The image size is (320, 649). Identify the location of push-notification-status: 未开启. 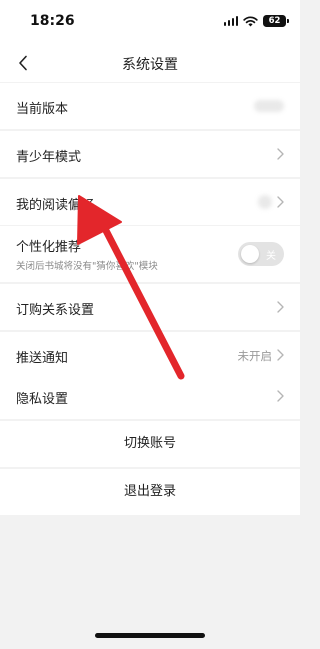
(255, 356).